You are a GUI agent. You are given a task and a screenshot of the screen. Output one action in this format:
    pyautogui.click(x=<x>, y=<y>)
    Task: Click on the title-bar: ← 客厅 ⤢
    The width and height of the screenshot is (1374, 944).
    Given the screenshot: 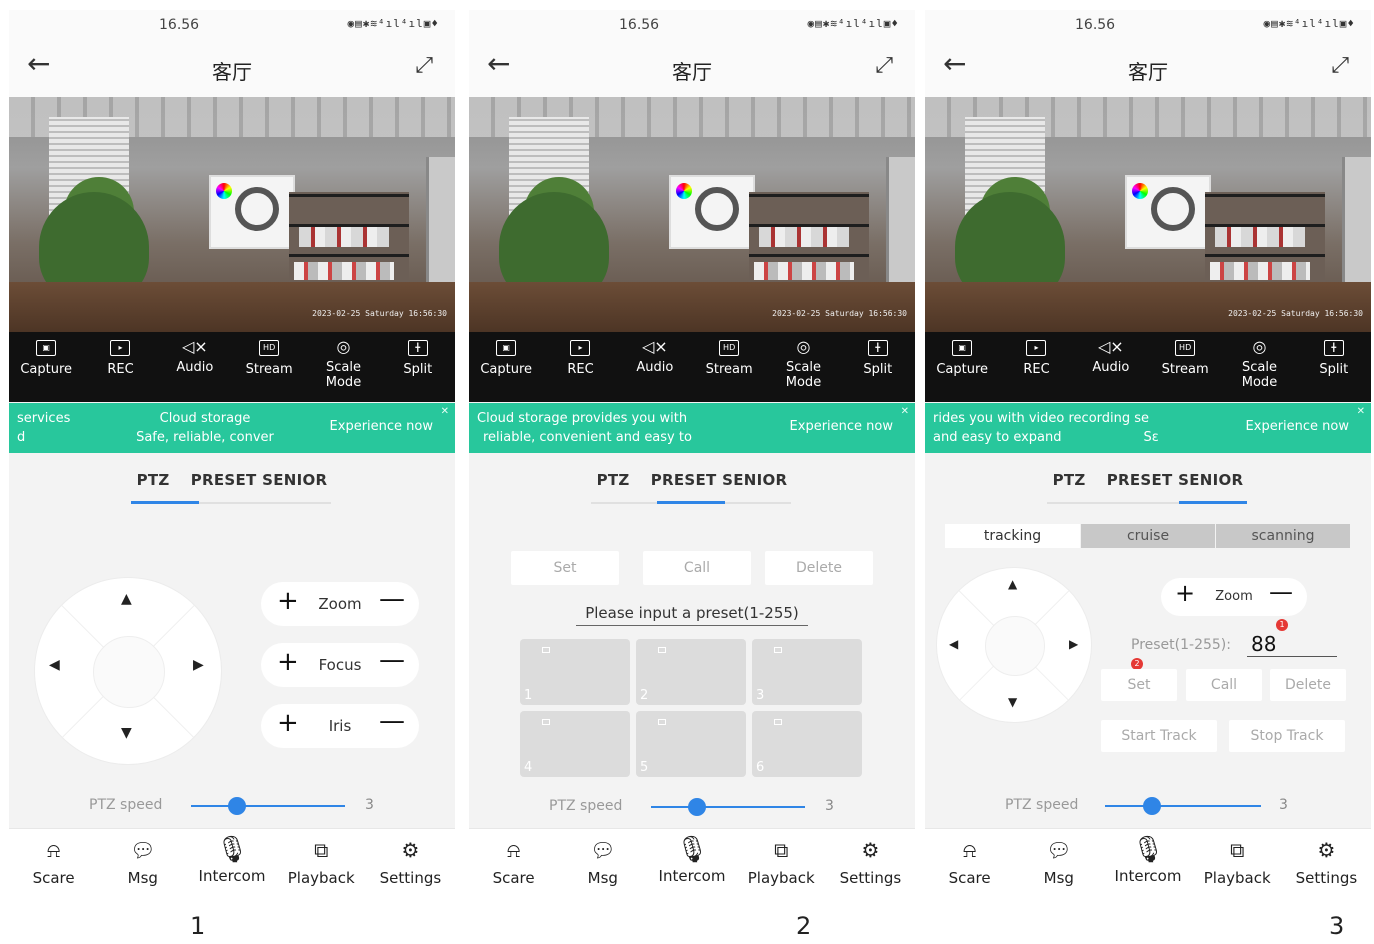 What is the action you would take?
    pyautogui.click(x=692, y=68)
    